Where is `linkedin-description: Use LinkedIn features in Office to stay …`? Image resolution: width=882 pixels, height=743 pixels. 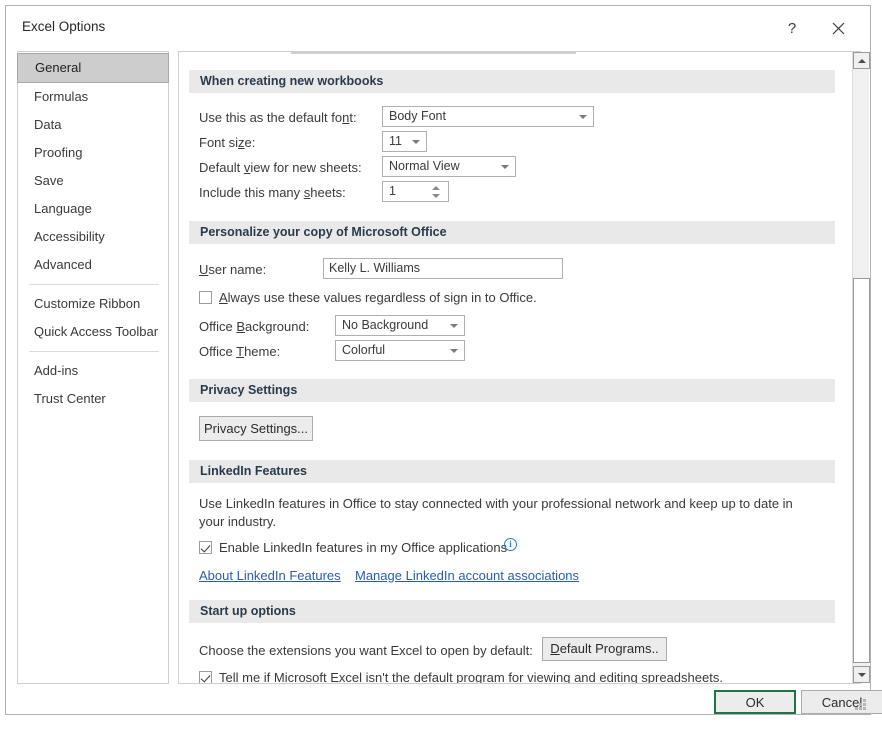 linkedin-description: Use LinkedIn features in Office to stay … is located at coordinates (496, 512).